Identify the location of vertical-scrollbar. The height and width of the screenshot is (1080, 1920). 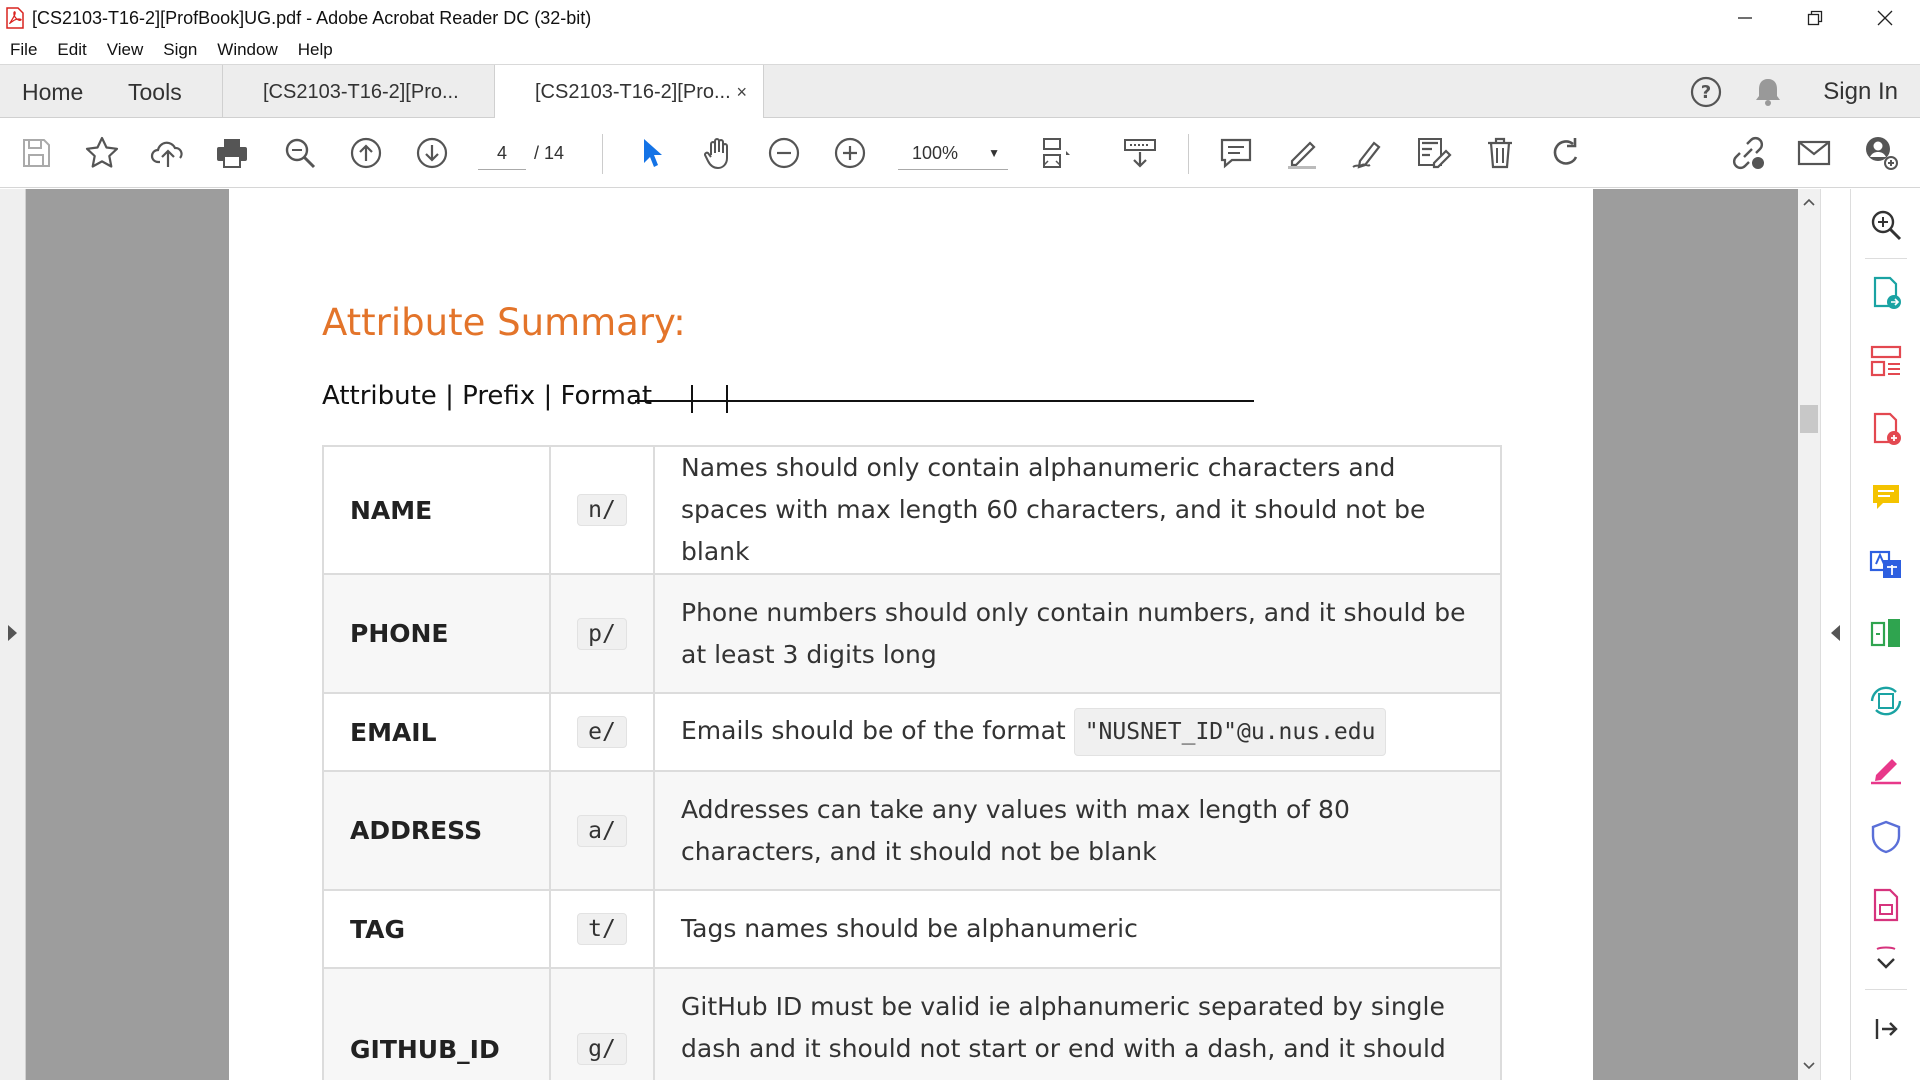
(1809, 634).